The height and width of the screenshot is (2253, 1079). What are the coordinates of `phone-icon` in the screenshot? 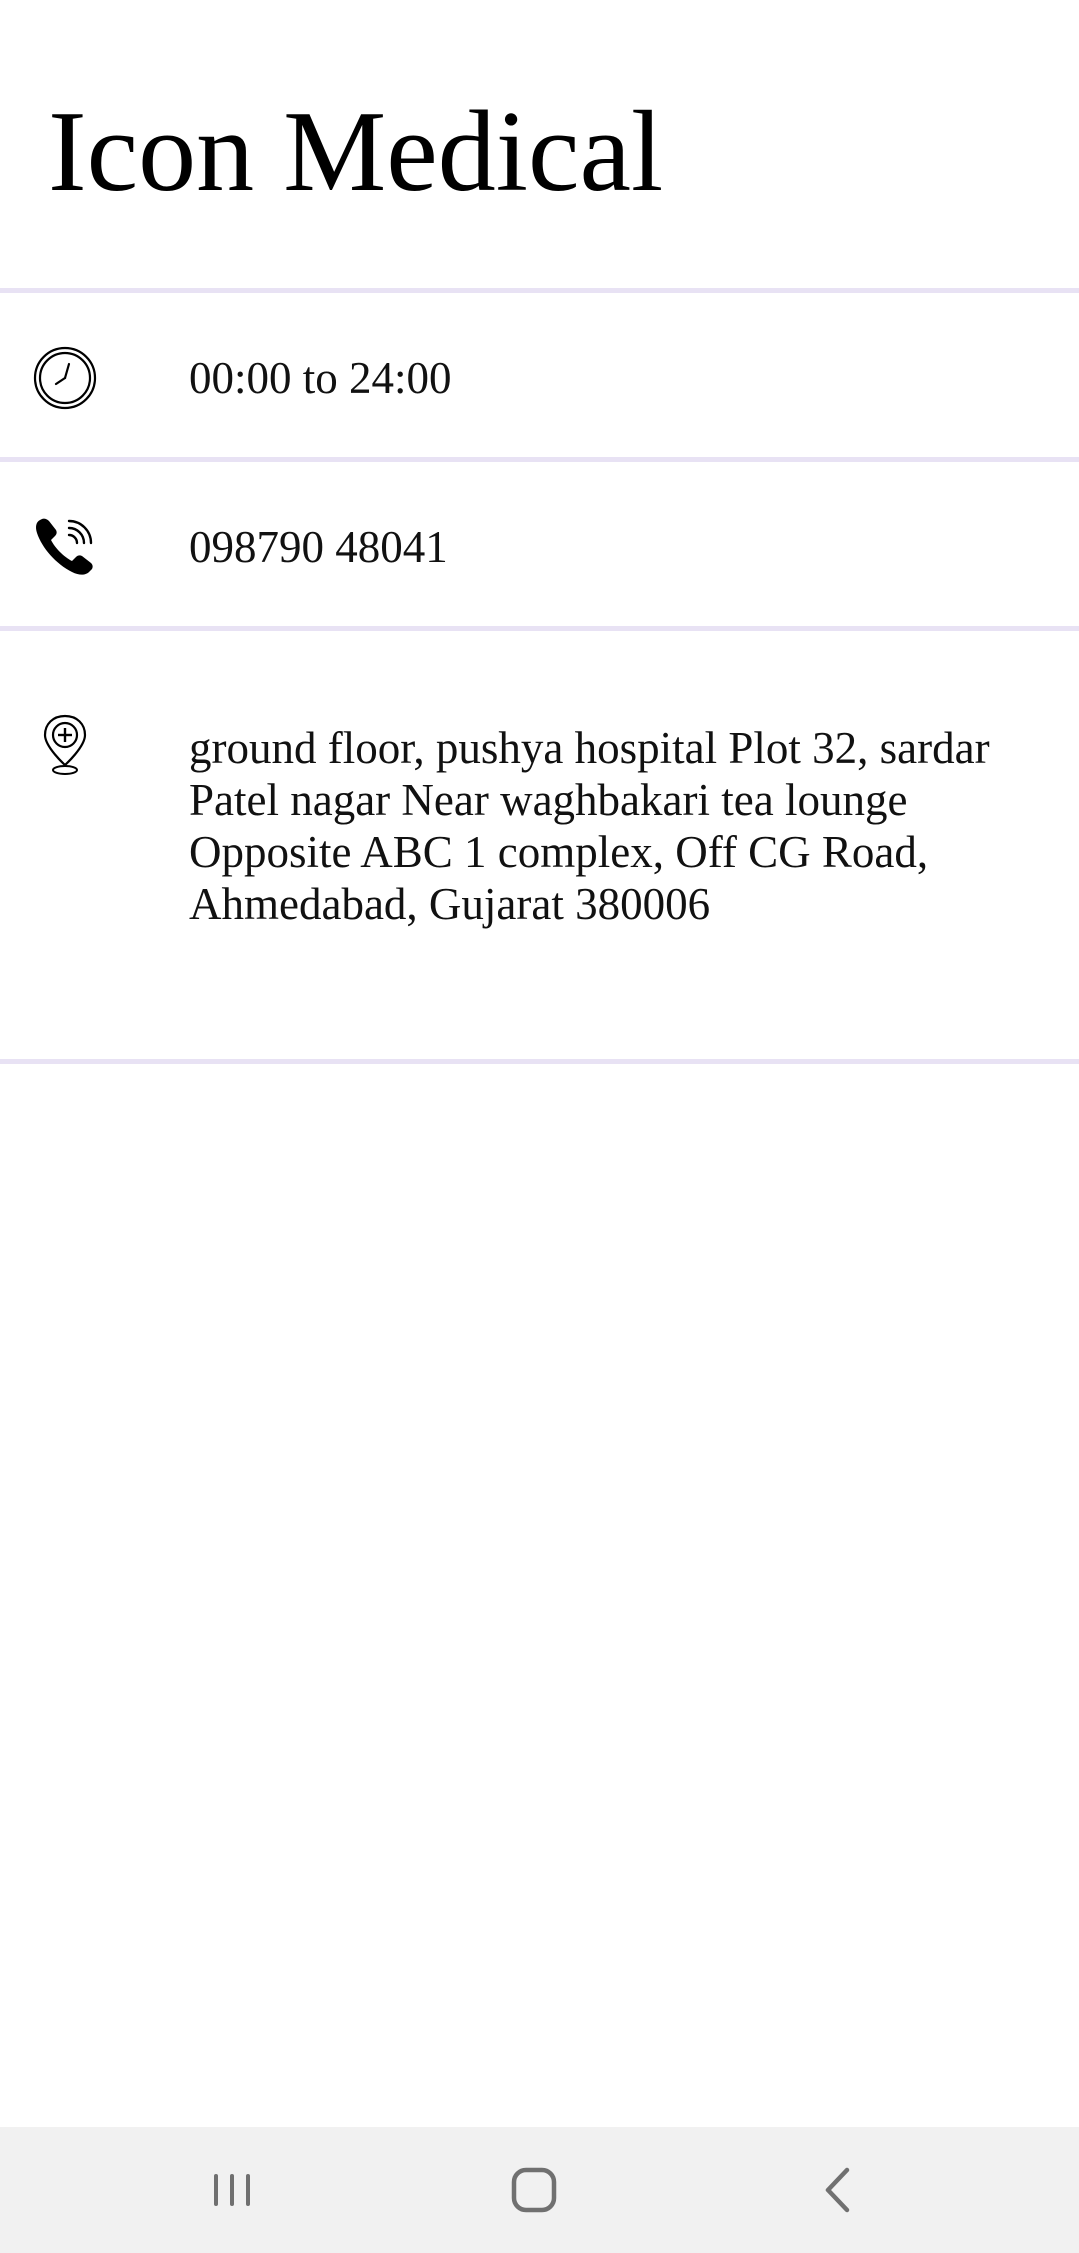 It's located at (65, 547).